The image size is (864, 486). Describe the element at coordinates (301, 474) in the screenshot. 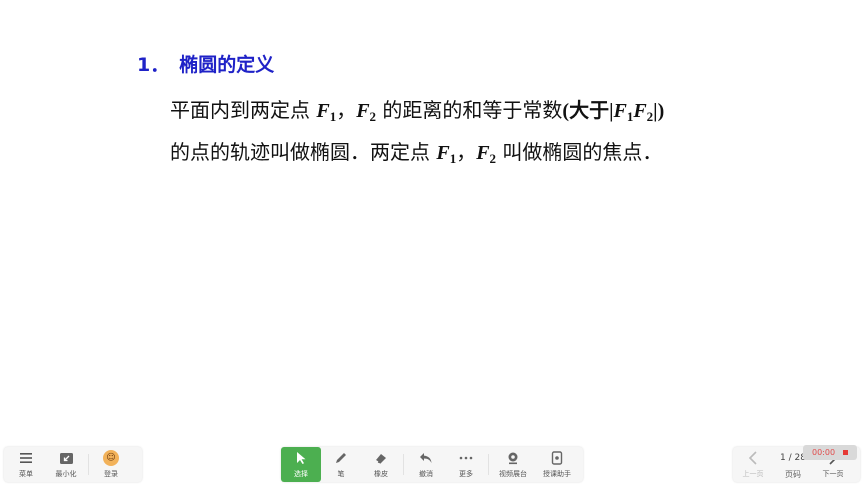

I see `select-label: 选择` at that location.